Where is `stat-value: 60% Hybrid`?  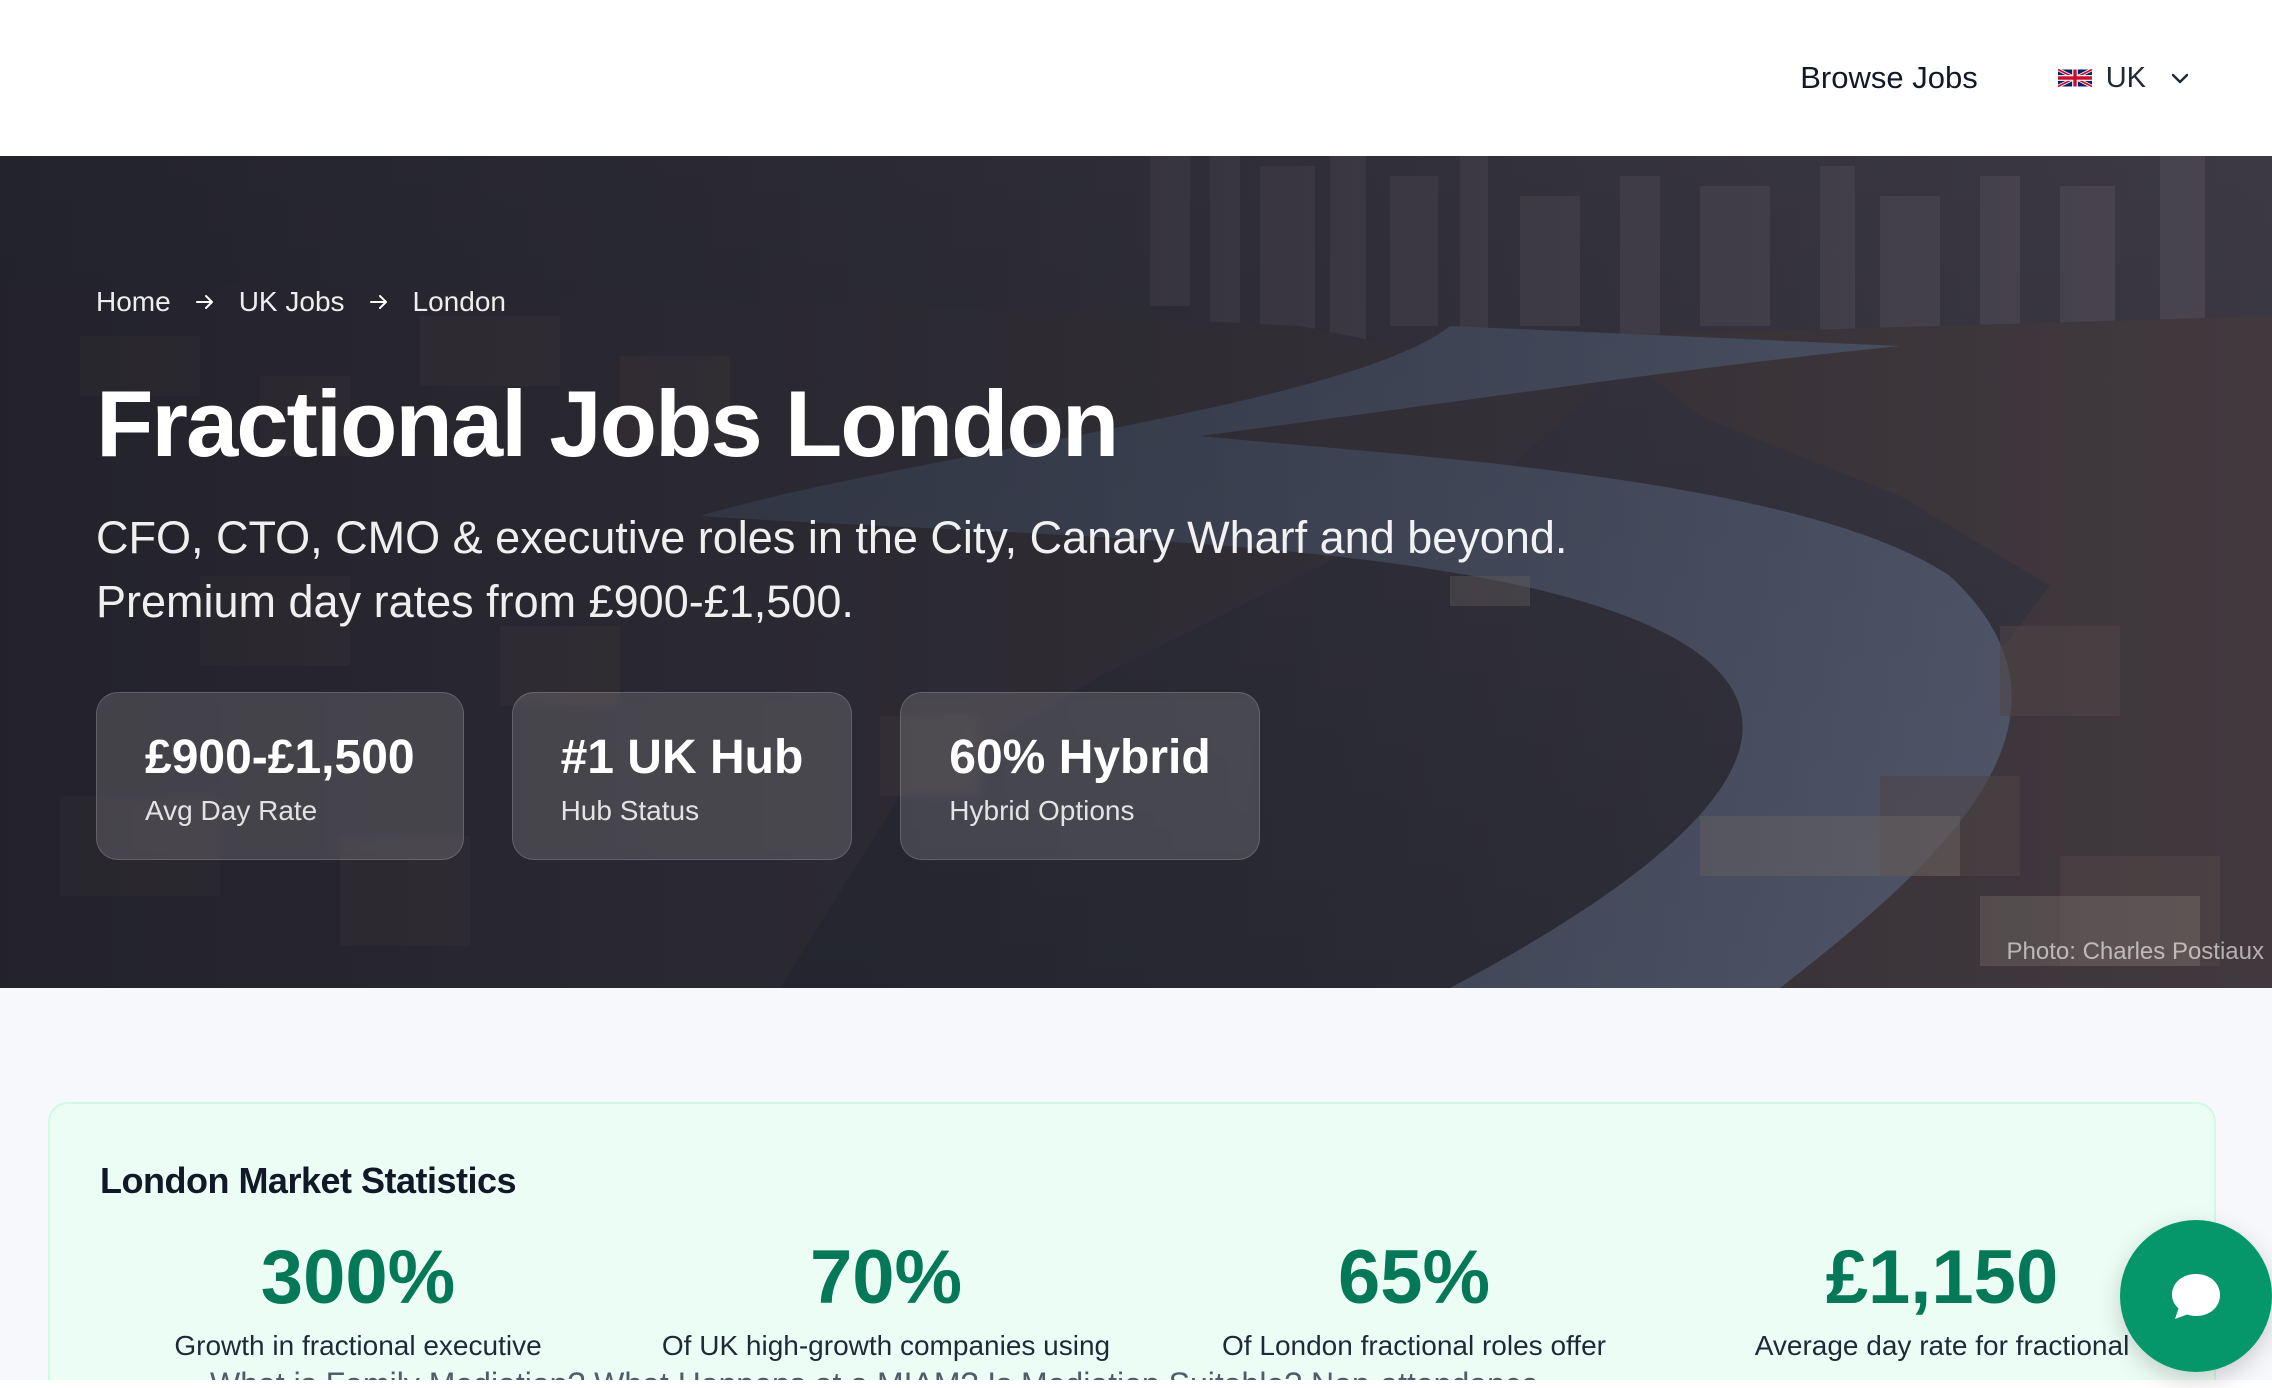
stat-value: 60% Hybrid is located at coordinates (1080, 757).